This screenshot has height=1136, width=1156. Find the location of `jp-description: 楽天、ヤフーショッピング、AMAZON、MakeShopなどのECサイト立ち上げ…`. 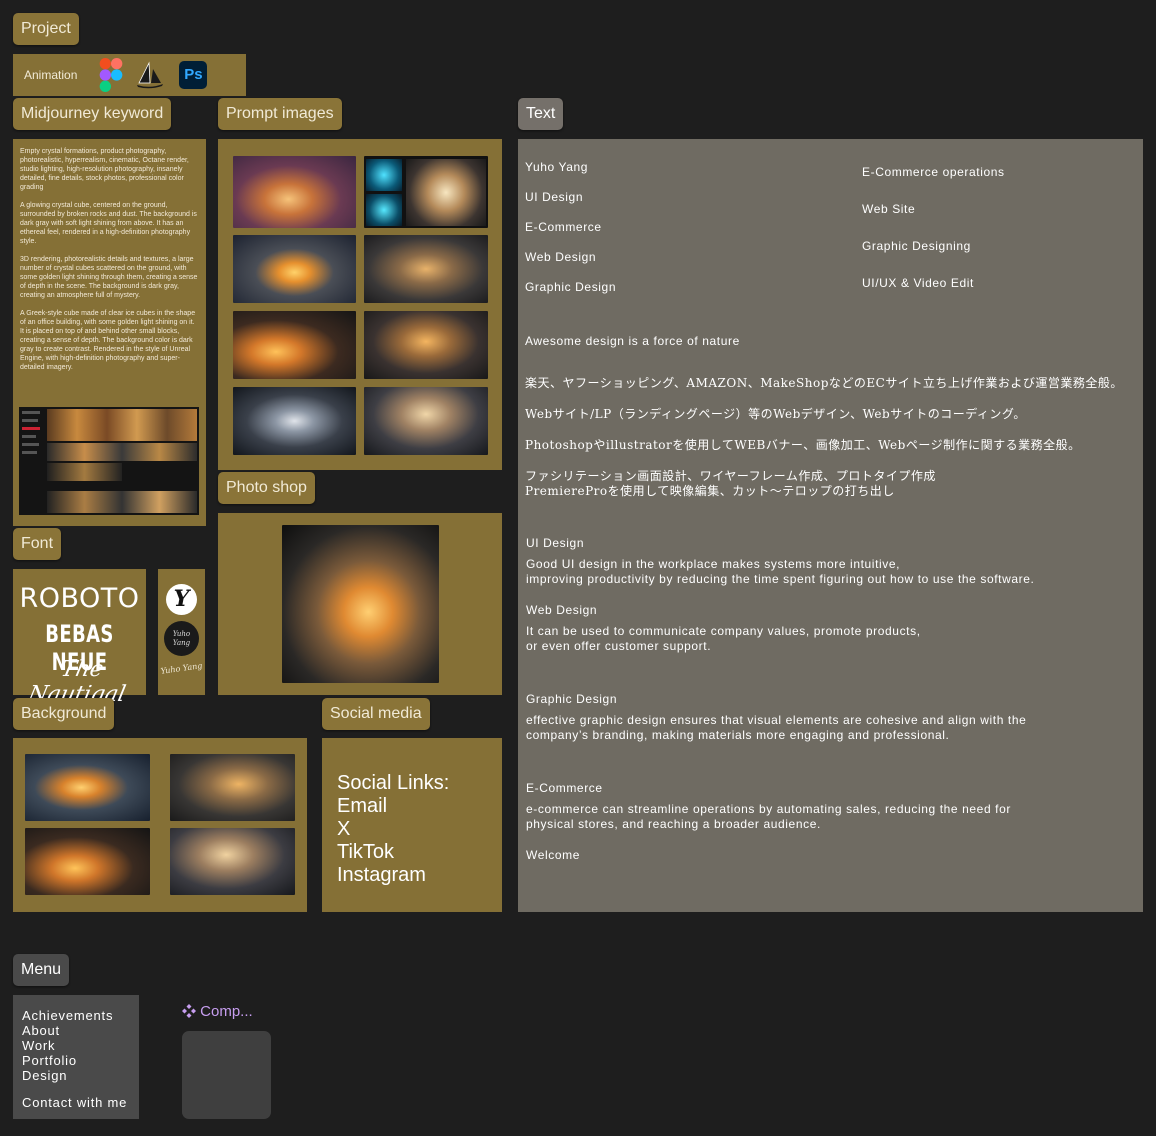

jp-description: 楽天、ヤフーショッピング、AMAZON、MakeShopなどのECサイト立ち上げ… is located at coordinates (824, 383).